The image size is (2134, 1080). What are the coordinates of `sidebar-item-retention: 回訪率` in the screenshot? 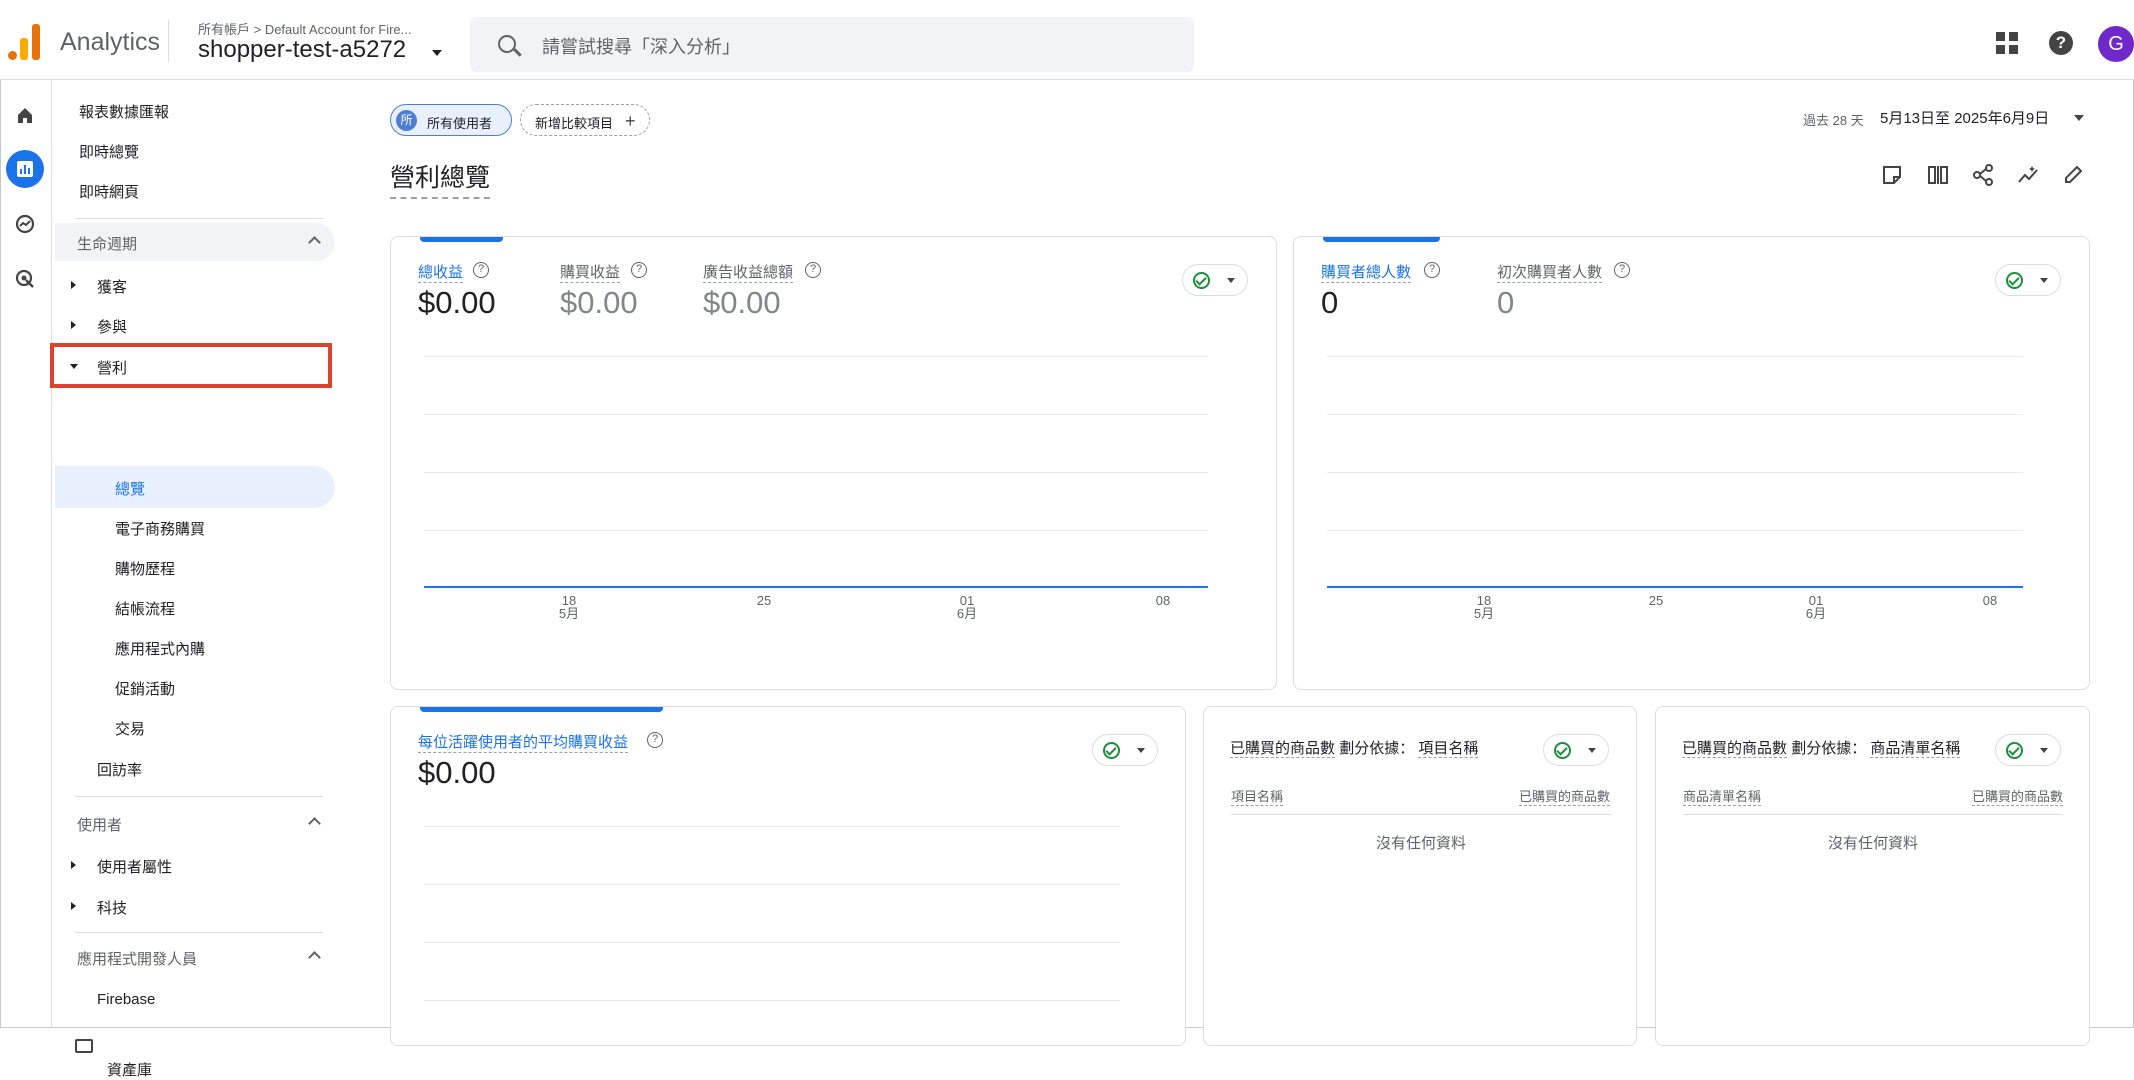 It's located at (119, 769).